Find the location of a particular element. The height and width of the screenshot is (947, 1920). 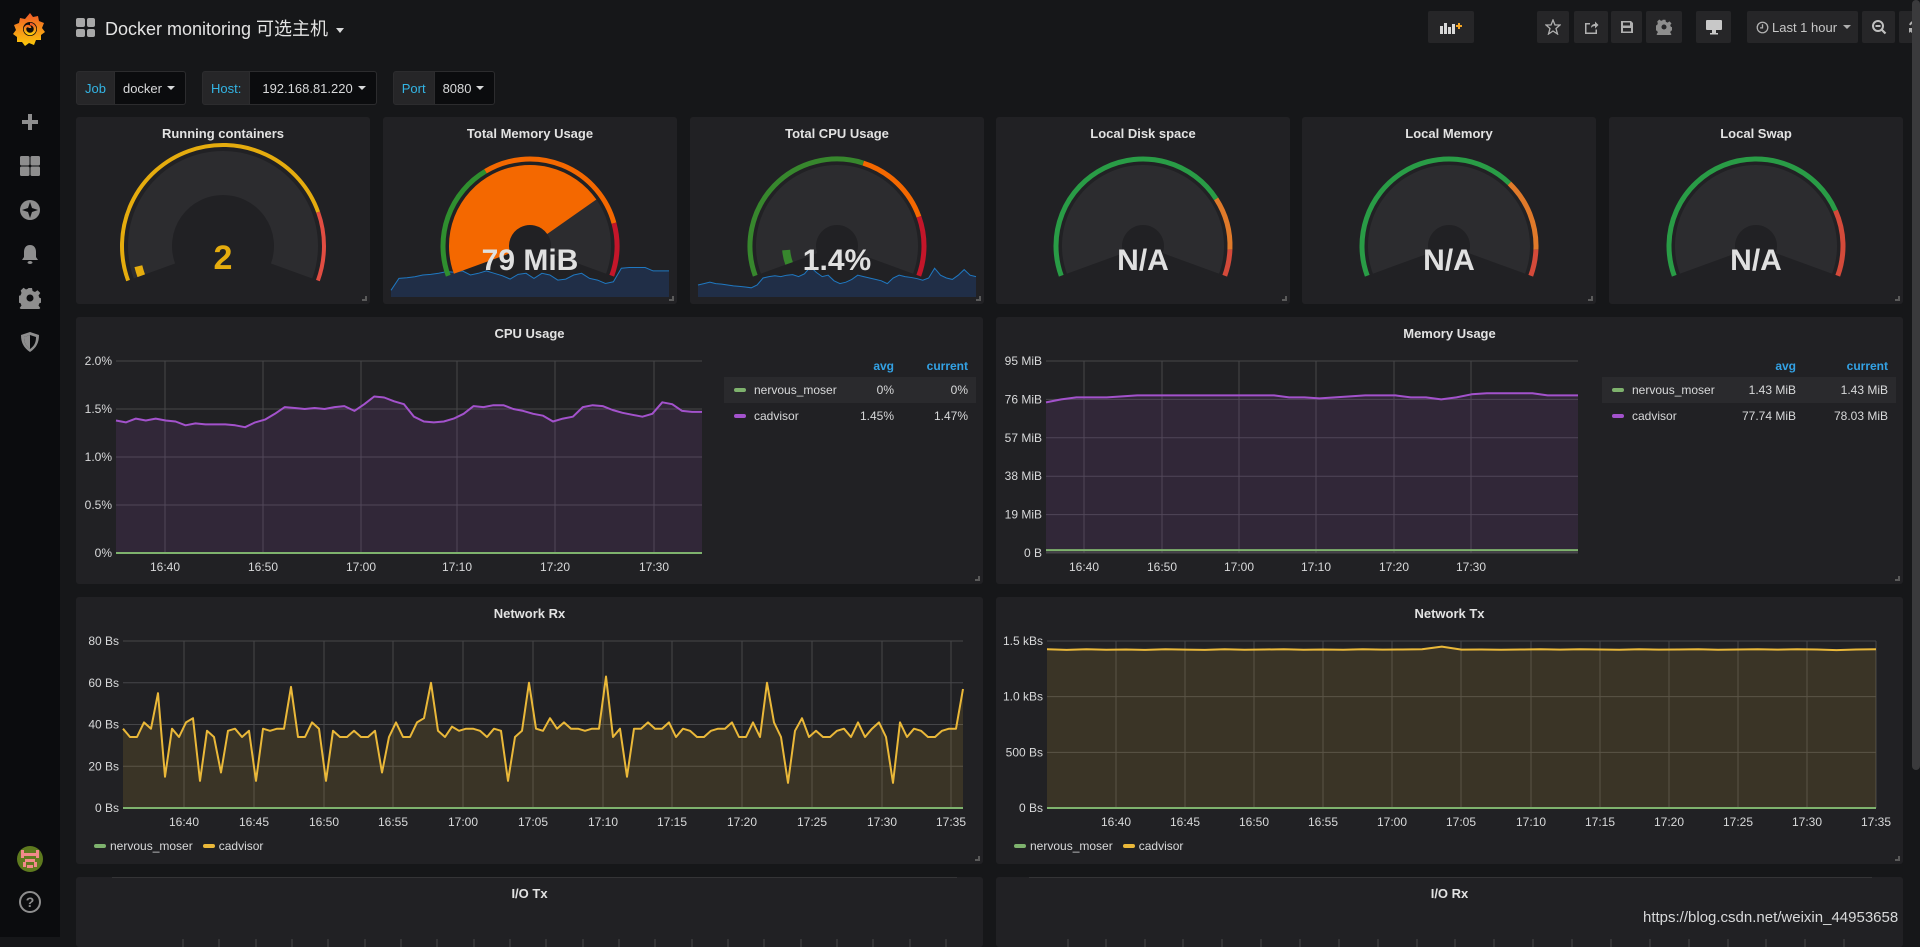

variable-host: Host: 192.168.81.220 is located at coordinates (289, 88).